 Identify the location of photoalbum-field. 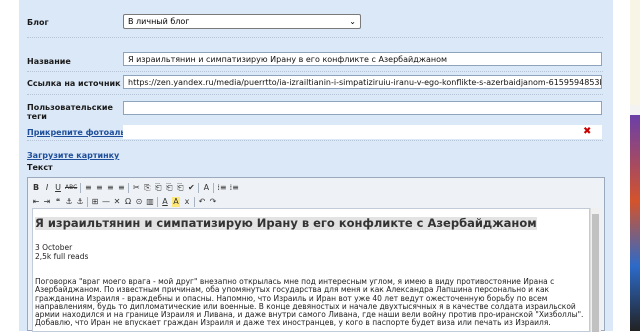
(362, 132).